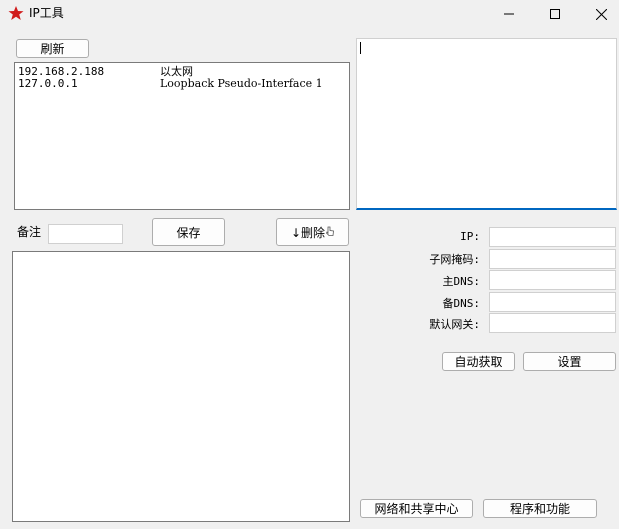 The height and width of the screenshot is (529, 619). I want to click on list-item: 127.0.0.1 Loopback Pseudo-Interface 1, so click(178, 84).